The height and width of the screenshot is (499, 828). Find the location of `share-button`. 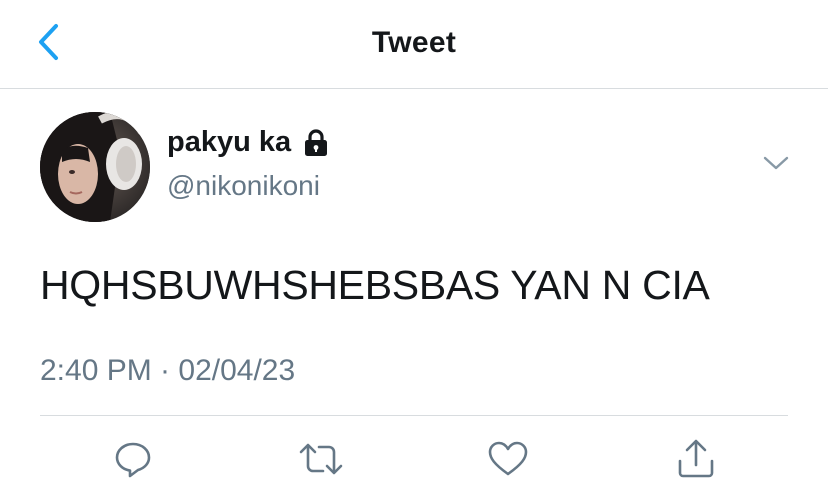

share-button is located at coordinates (696, 459).